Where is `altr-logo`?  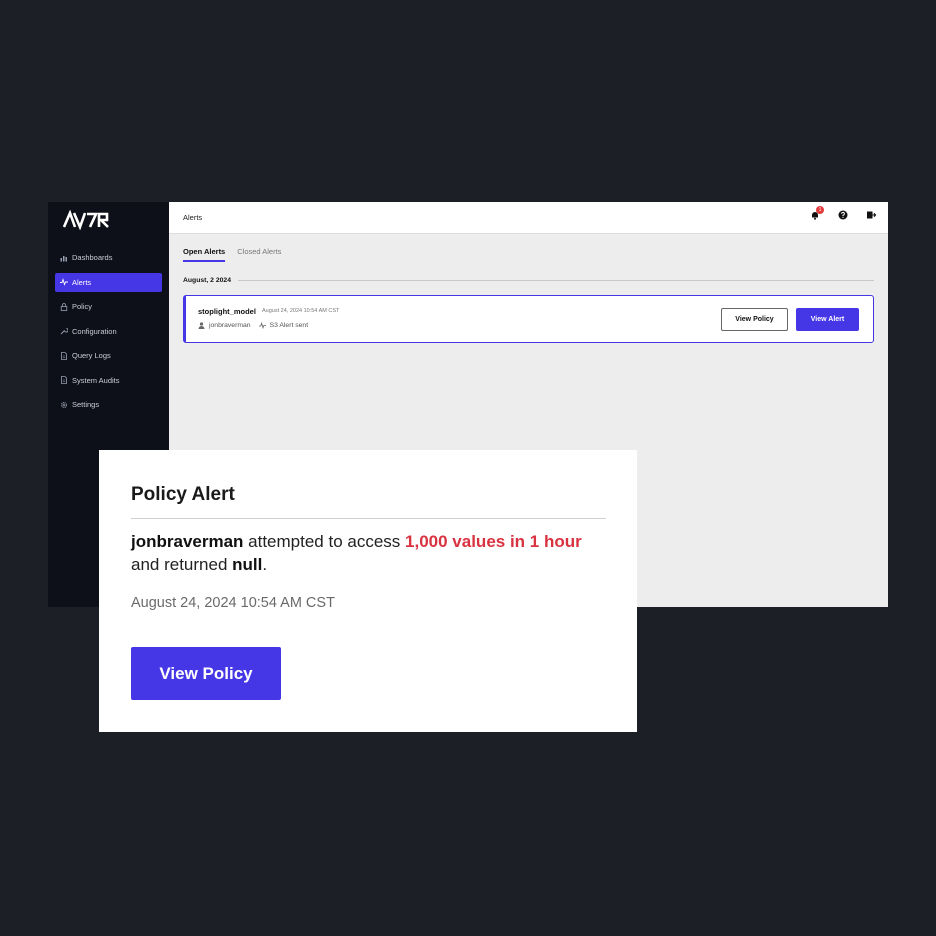
altr-logo is located at coordinates (87, 220).